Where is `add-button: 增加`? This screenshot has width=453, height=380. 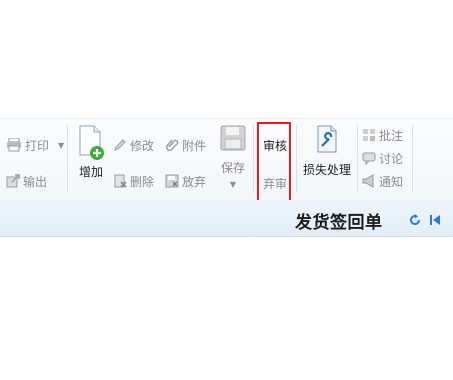
add-button: 增加 is located at coordinates (91, 152).